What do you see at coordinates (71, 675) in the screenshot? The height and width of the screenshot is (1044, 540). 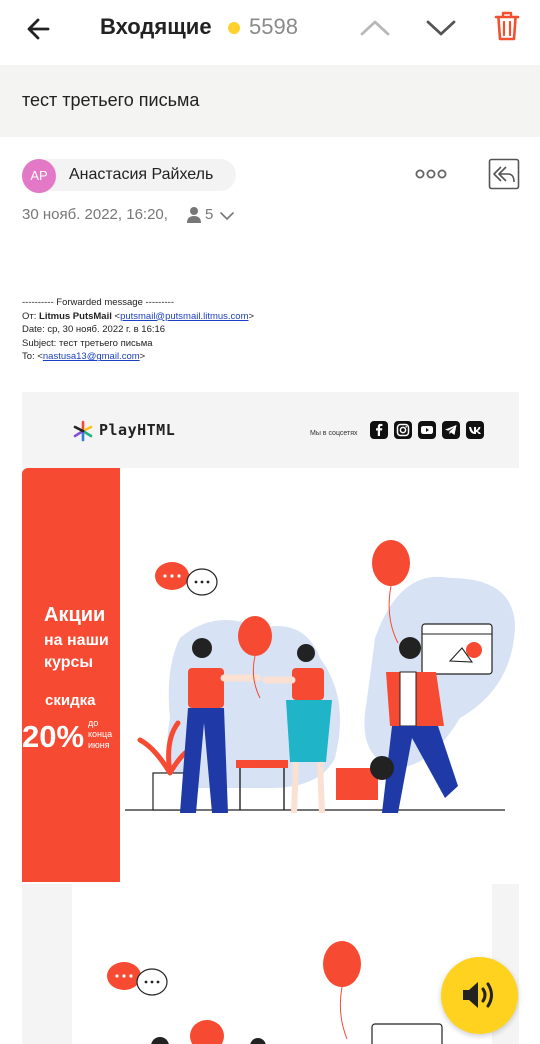 I see `promo-red-panel` at bounding box center [71, 675].